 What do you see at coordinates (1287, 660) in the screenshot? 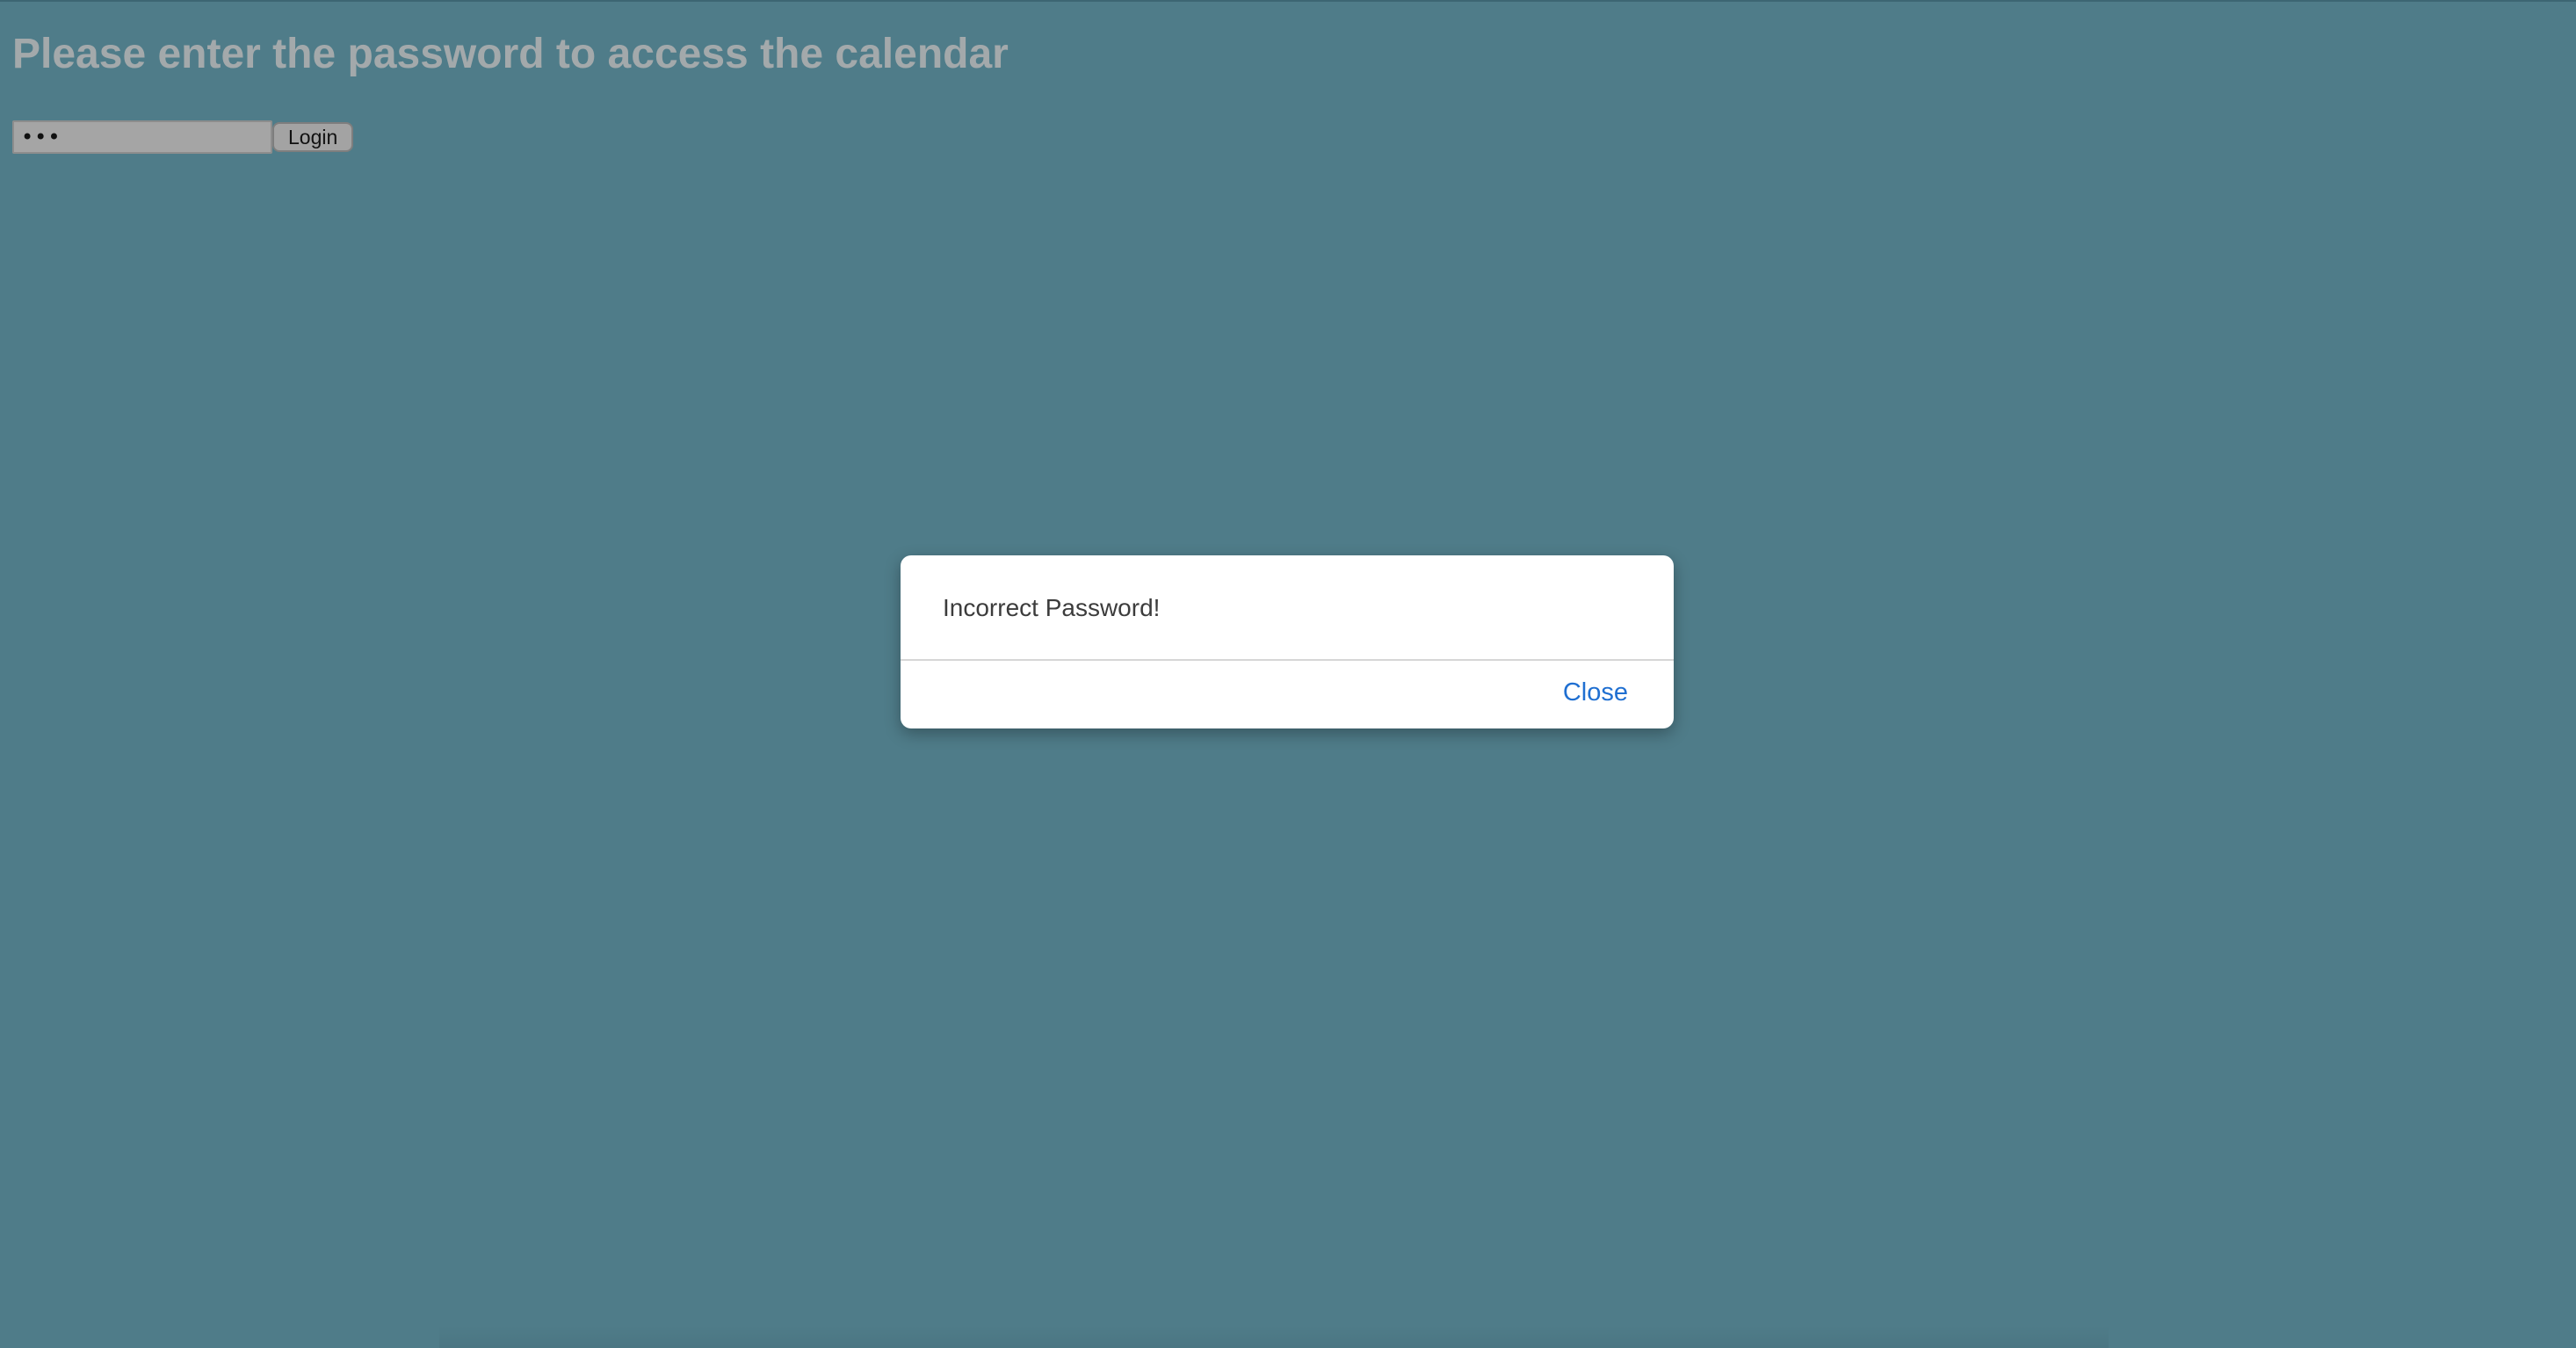
I see `dialog-divider` at bounding box center [1287, 660].